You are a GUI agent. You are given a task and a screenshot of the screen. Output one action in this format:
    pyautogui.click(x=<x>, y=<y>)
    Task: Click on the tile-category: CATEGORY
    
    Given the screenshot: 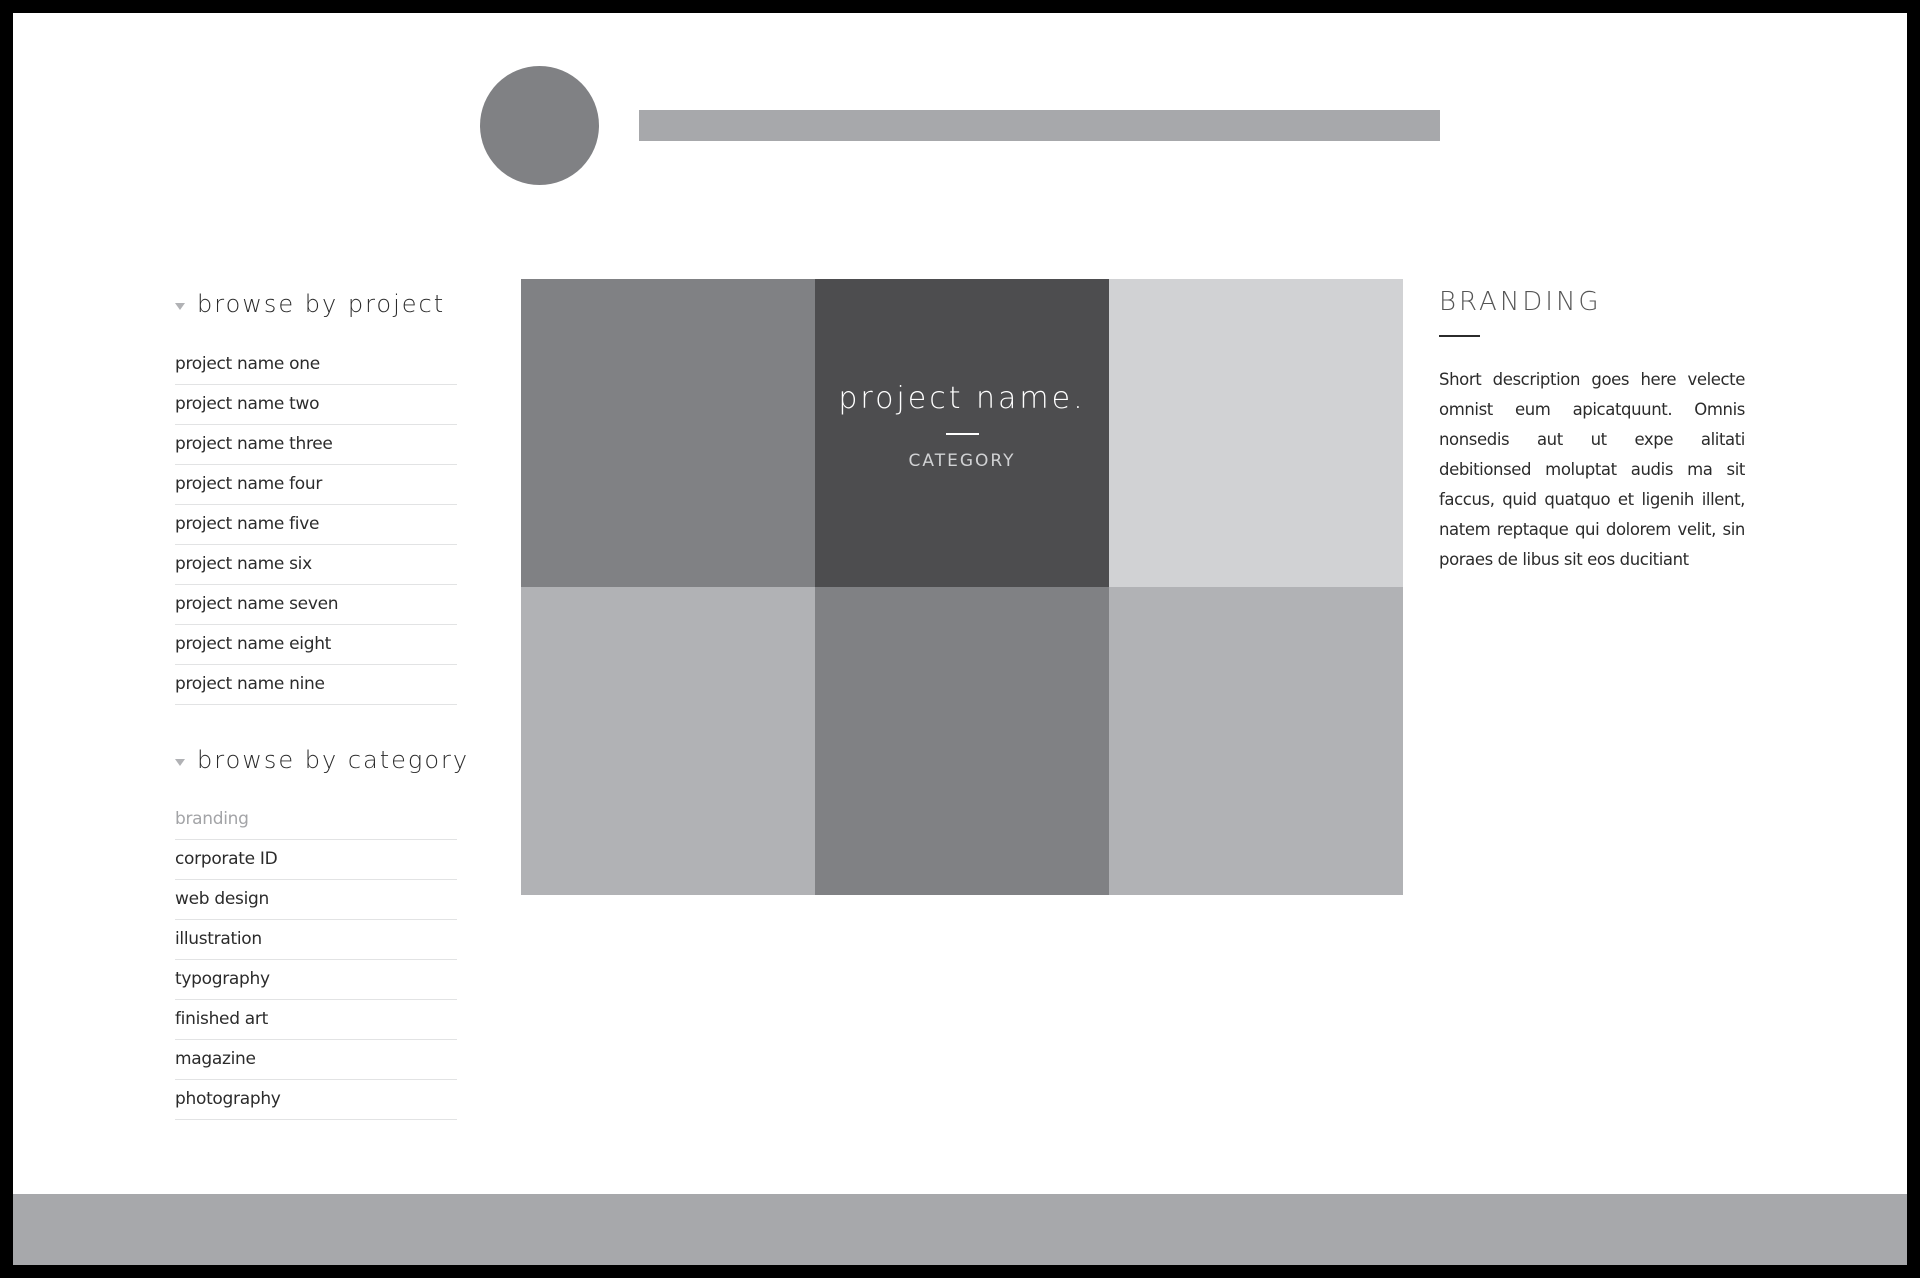 What is the action you would take?
    pyautogui.click(x=962, y=461)
    